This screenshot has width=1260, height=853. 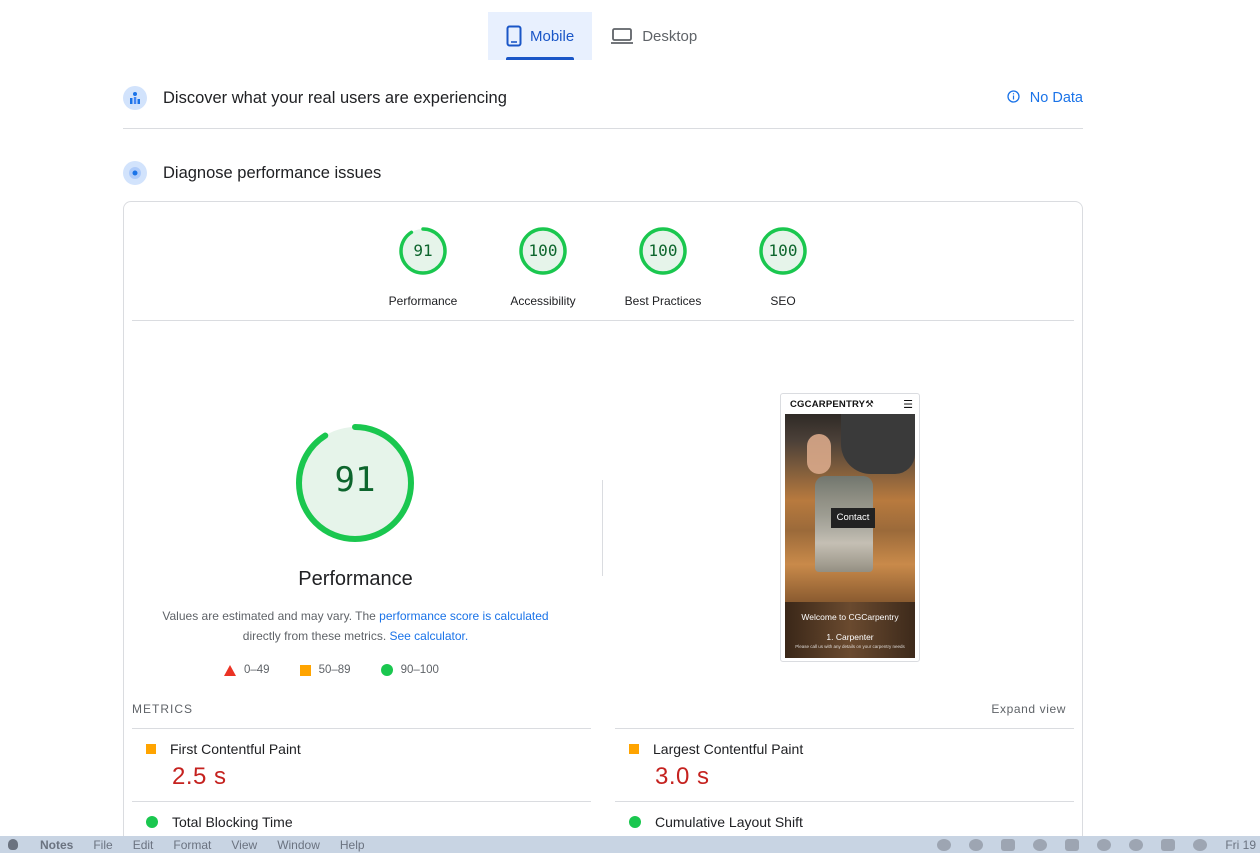 What do you see at coordinates (844, 759) in the screenshot?
I see `metric-lcp: Largest Contentful Paint 3.0 s` at bounding box center [844, 759].